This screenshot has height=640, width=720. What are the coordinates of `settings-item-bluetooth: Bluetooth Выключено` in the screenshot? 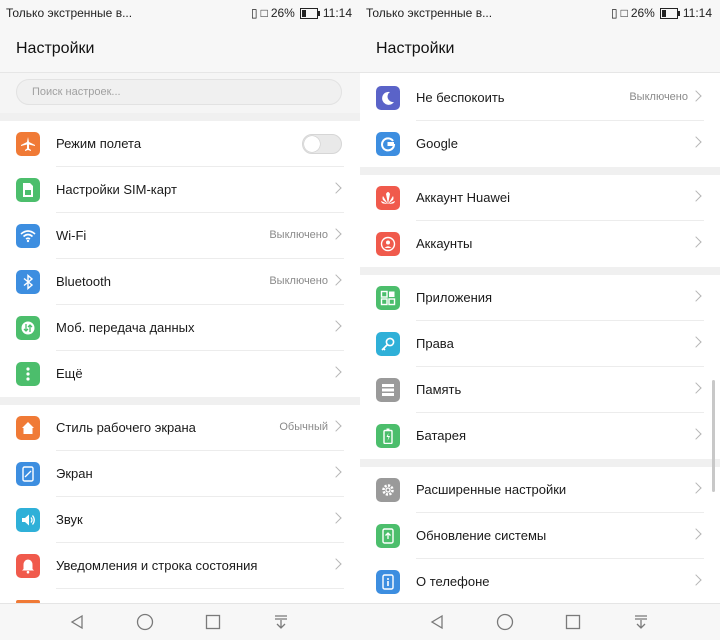 It's located at (180, 282).